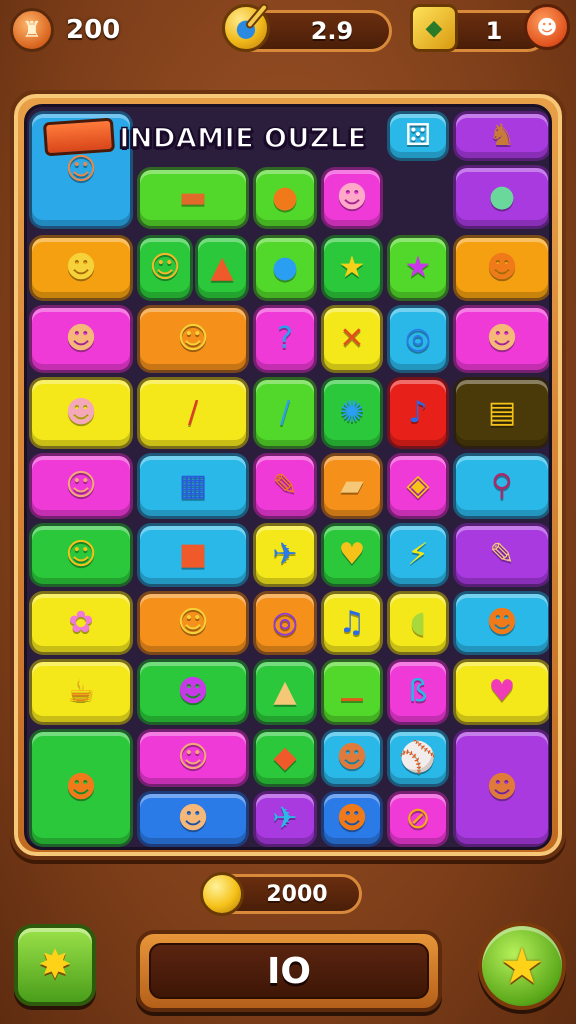 Image resolution: width=576 pixels, height=1024 pixels. What do you see at coordinates (285, 339) in the screenshot?
I see `tile-question: ?` at bounding box center [285, 339].